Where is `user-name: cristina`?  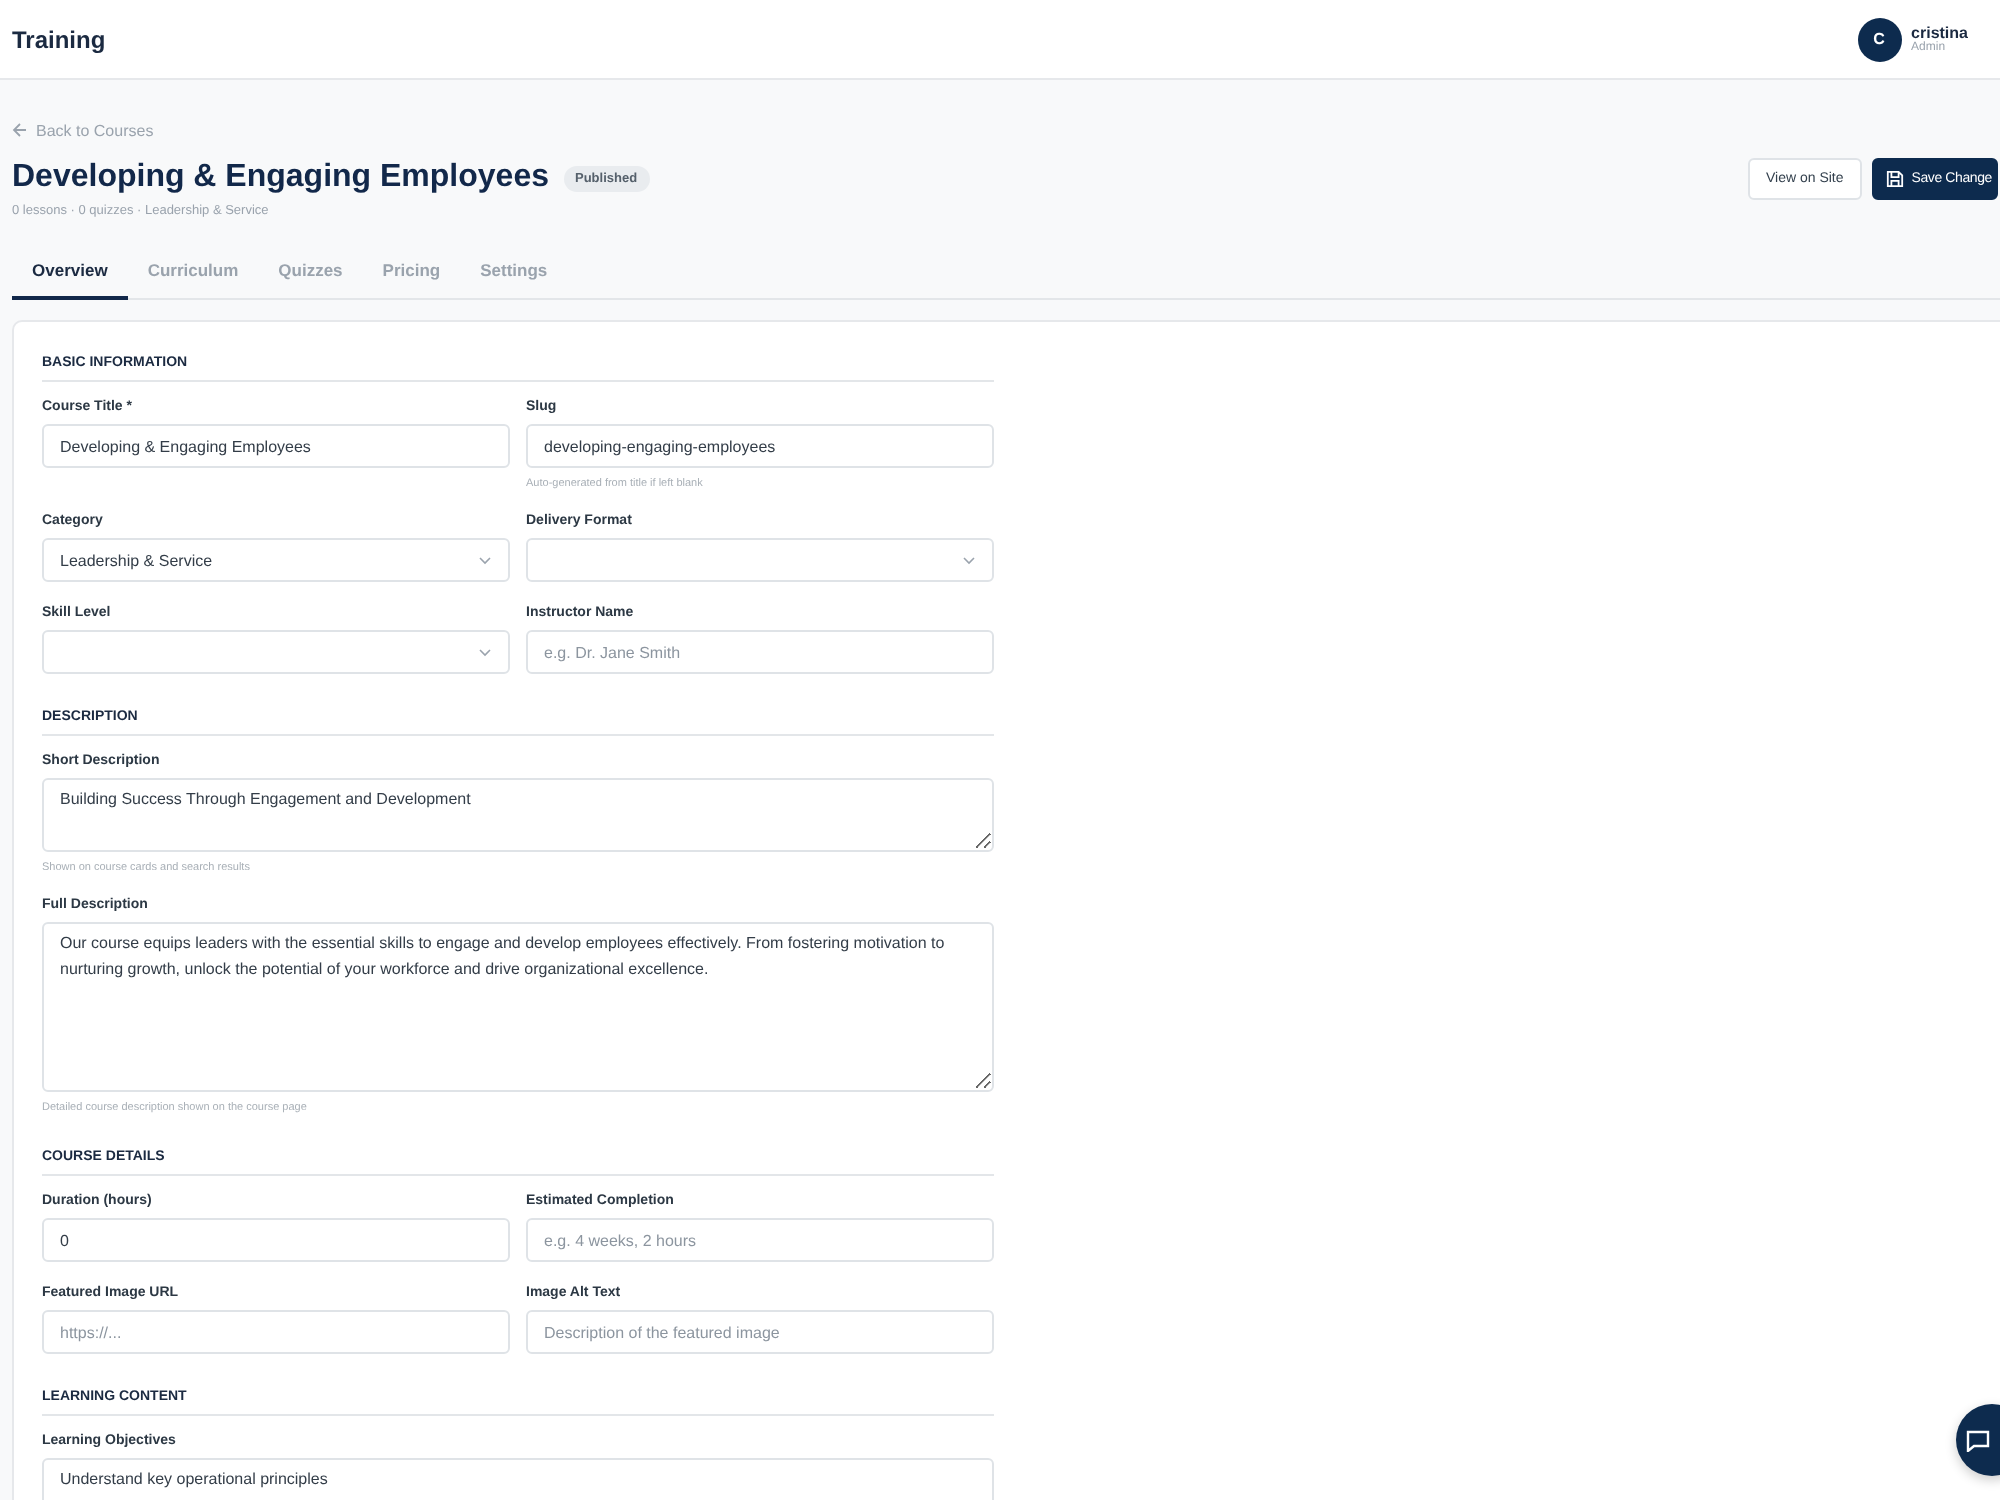
user-name: cristina is located at coordinates (1939, 33).